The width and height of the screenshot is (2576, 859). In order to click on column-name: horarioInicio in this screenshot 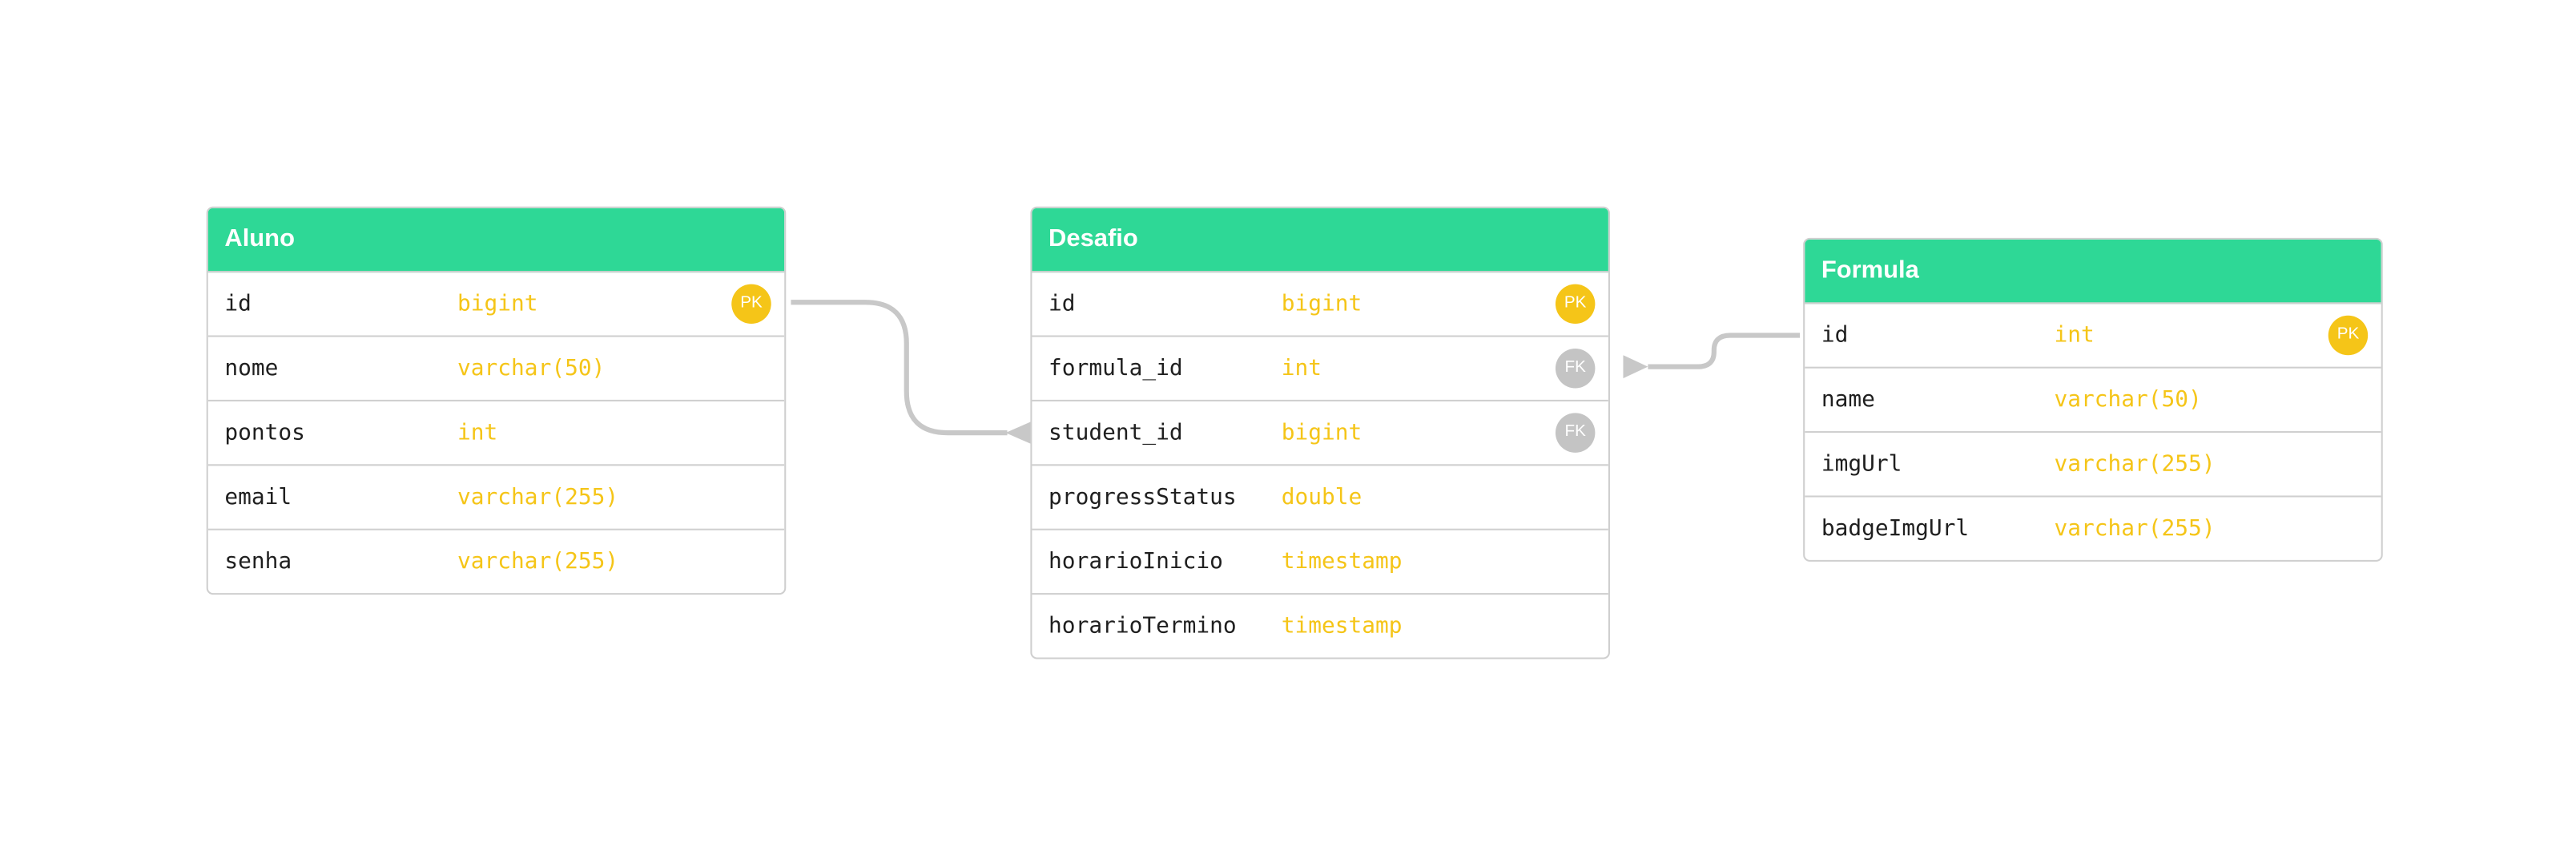, I will do `click(1136, 561)`.